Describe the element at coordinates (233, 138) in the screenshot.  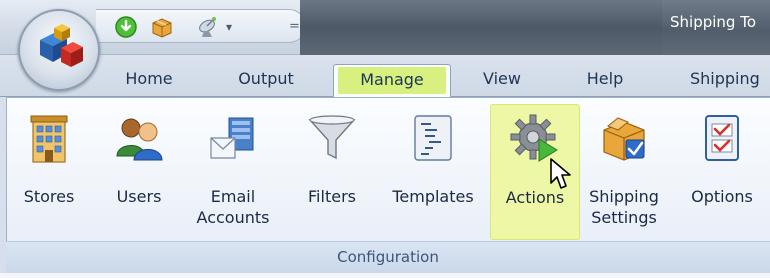
I see `email-icon` at that location.